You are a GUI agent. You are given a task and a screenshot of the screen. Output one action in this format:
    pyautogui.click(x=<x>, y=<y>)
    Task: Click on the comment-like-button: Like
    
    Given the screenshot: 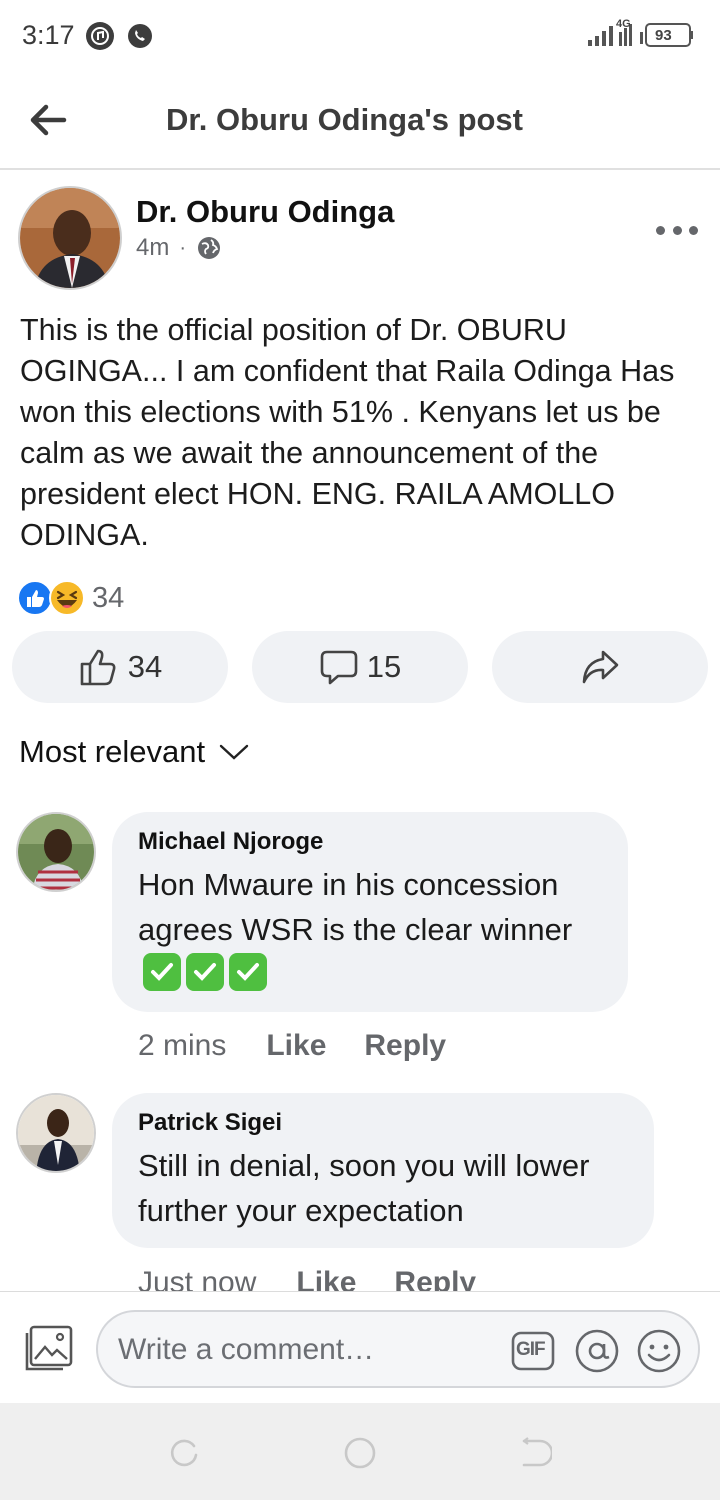 What is the action you would take?
    pyautogui.click(x=296, y=1046)
    